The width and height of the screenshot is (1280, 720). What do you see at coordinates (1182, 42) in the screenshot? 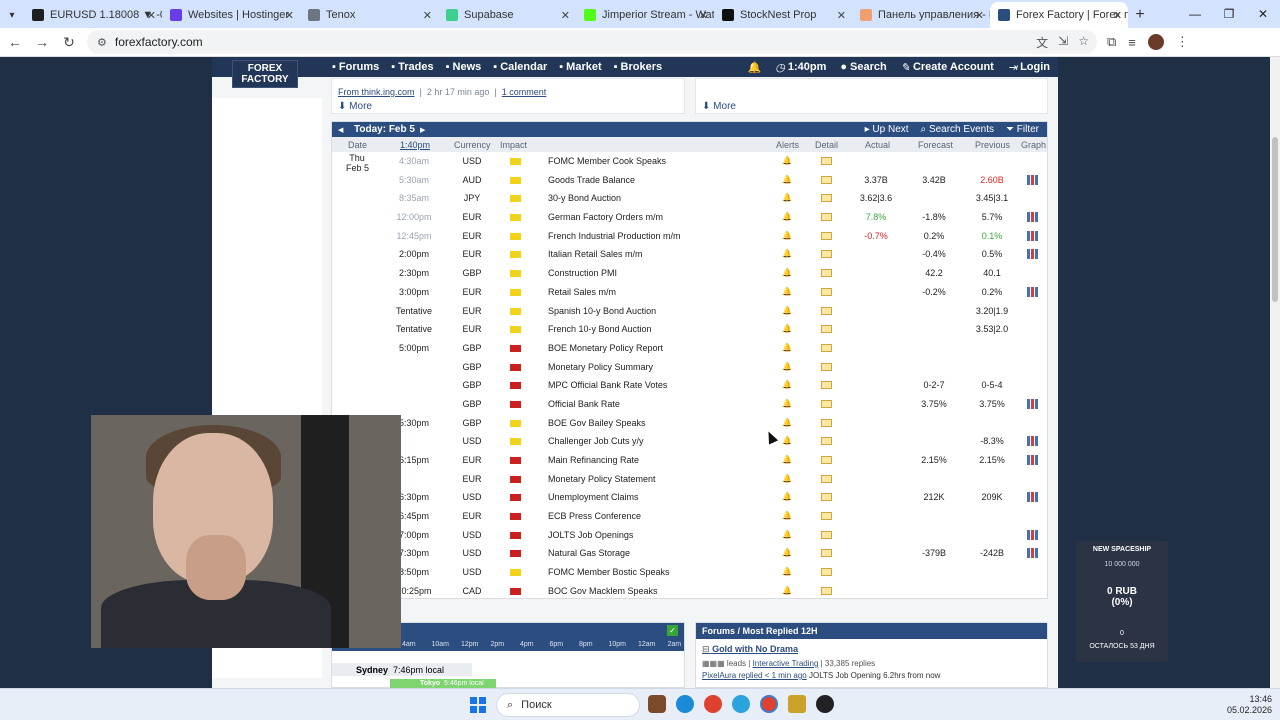
I see `menu-icon: ⋮` at bounding box center [1182, 42].